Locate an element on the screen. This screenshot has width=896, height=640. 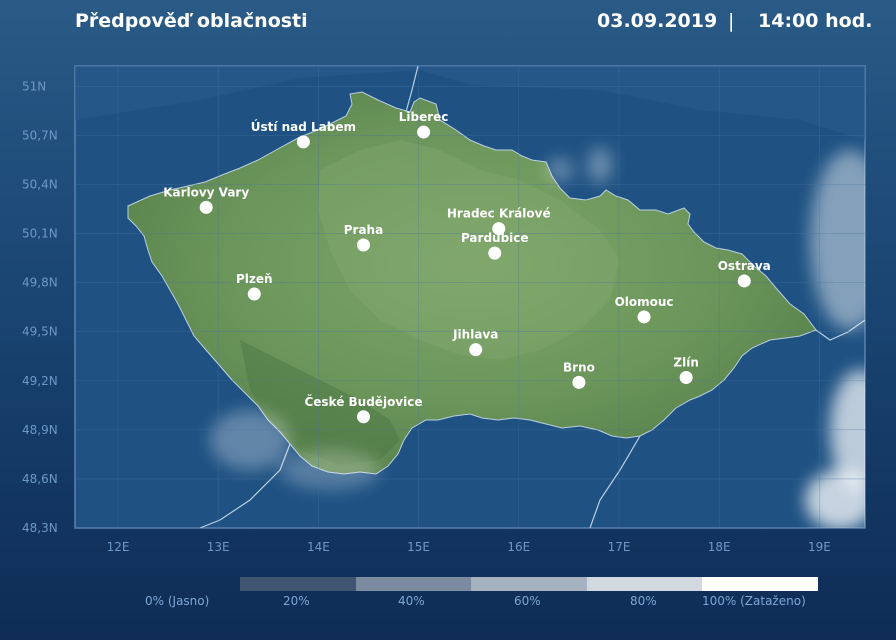
lat-tick-label: 50,7N is located at coordinates (40, 135).